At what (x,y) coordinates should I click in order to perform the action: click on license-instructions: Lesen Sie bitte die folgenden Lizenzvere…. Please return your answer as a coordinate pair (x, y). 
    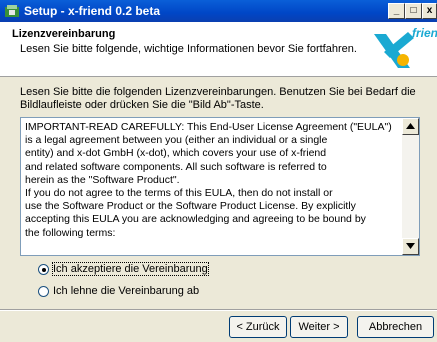
    Looking at the image, I should click on (220, 99).